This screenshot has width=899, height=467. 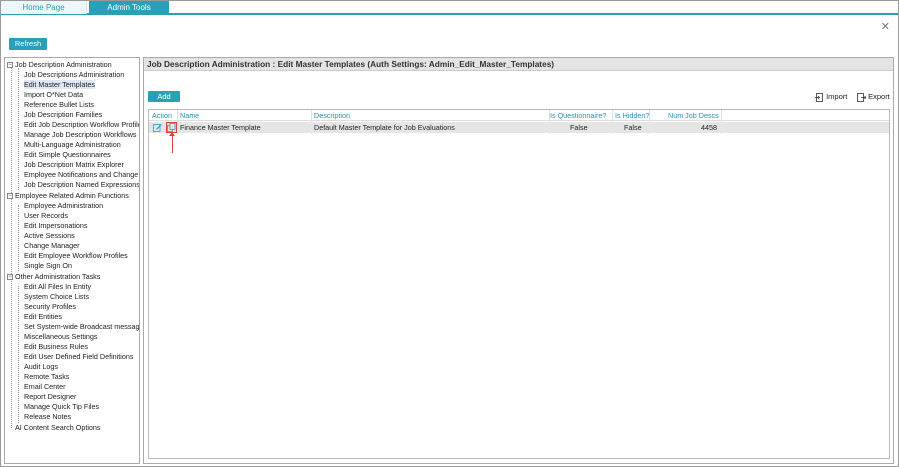 I want to click on tab-home-page: Home Page, so click(x=44, y=7).